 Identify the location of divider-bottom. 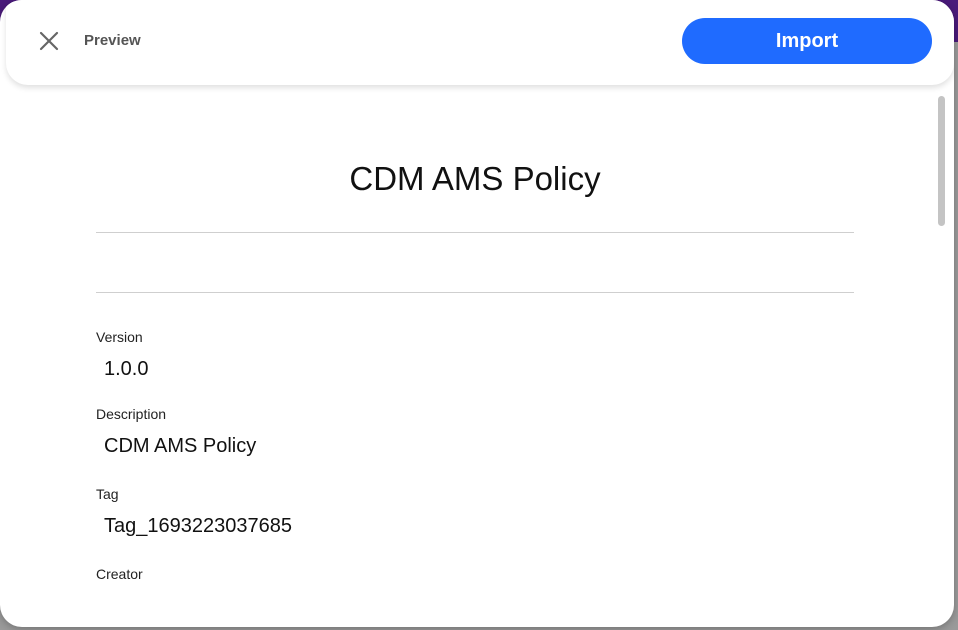
(475, 292).